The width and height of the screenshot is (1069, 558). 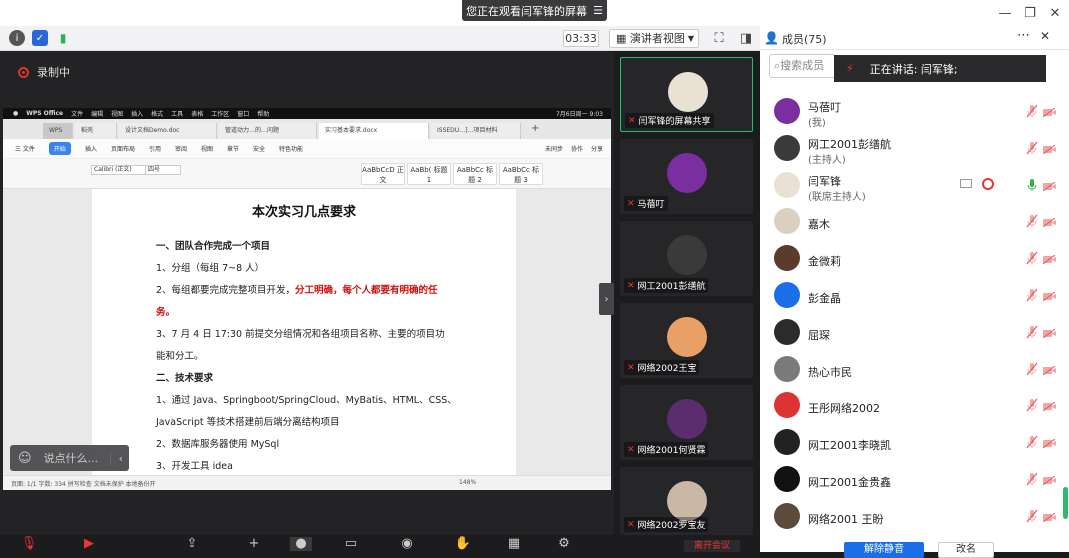 I want to click on mic-on-icon, so click(x=1032, y=185).